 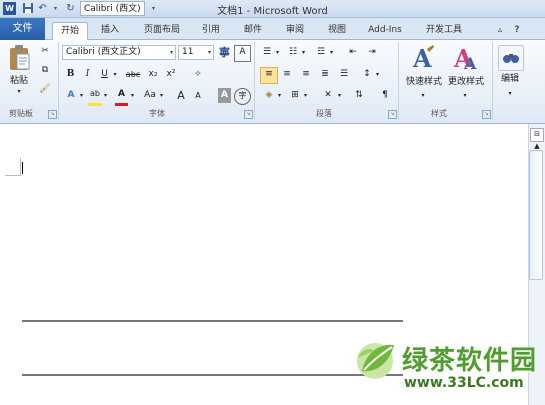 What do you see at coordinates (87, 74) in the screenshot?
I see `italic-button: I` at bounding box center [87, 74].